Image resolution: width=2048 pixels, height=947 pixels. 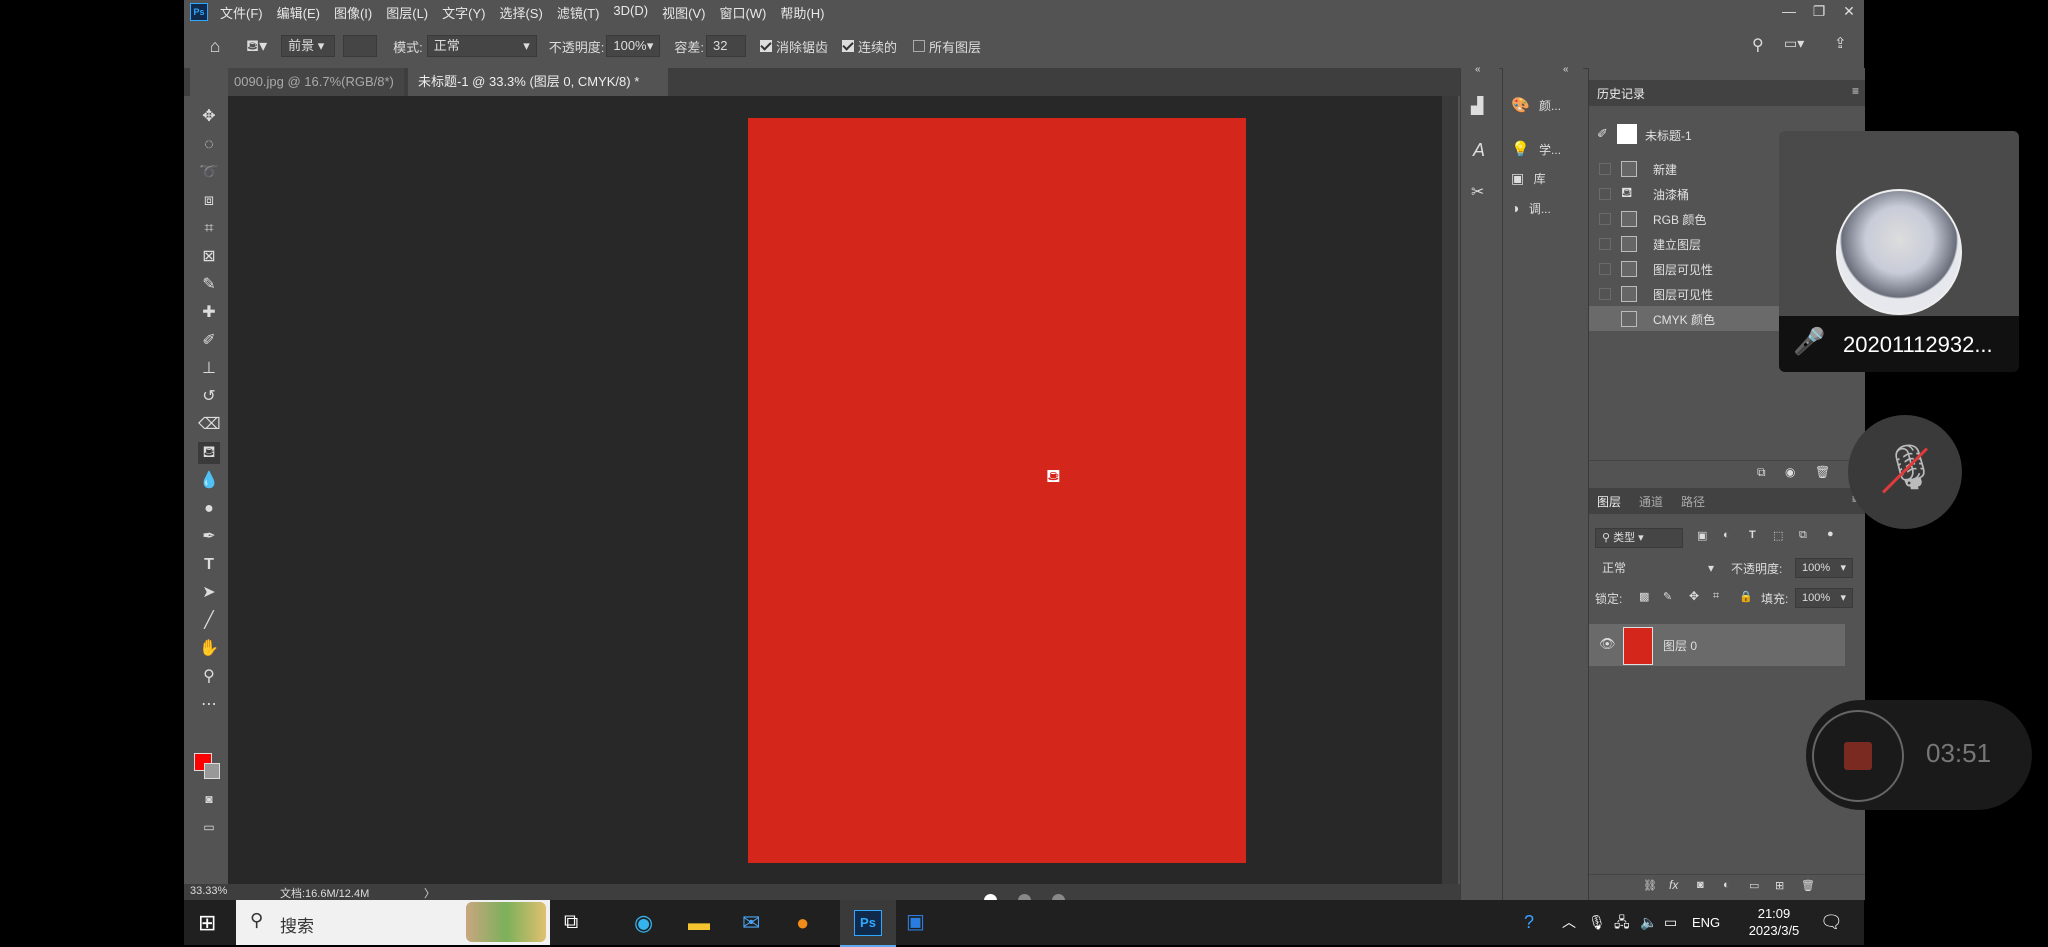 What do you see at coordinates (209, 677) in the screenshot?
I see `zoom-tool-icon: ⚲` at bounding box center [209, 677].